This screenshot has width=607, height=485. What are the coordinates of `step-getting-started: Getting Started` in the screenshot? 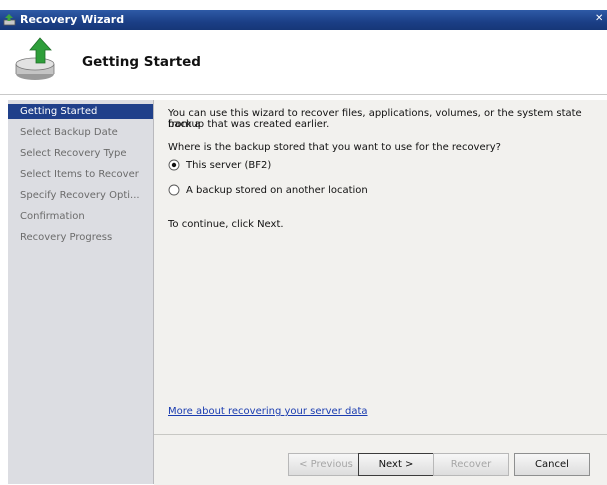 It's located at (80, 111).